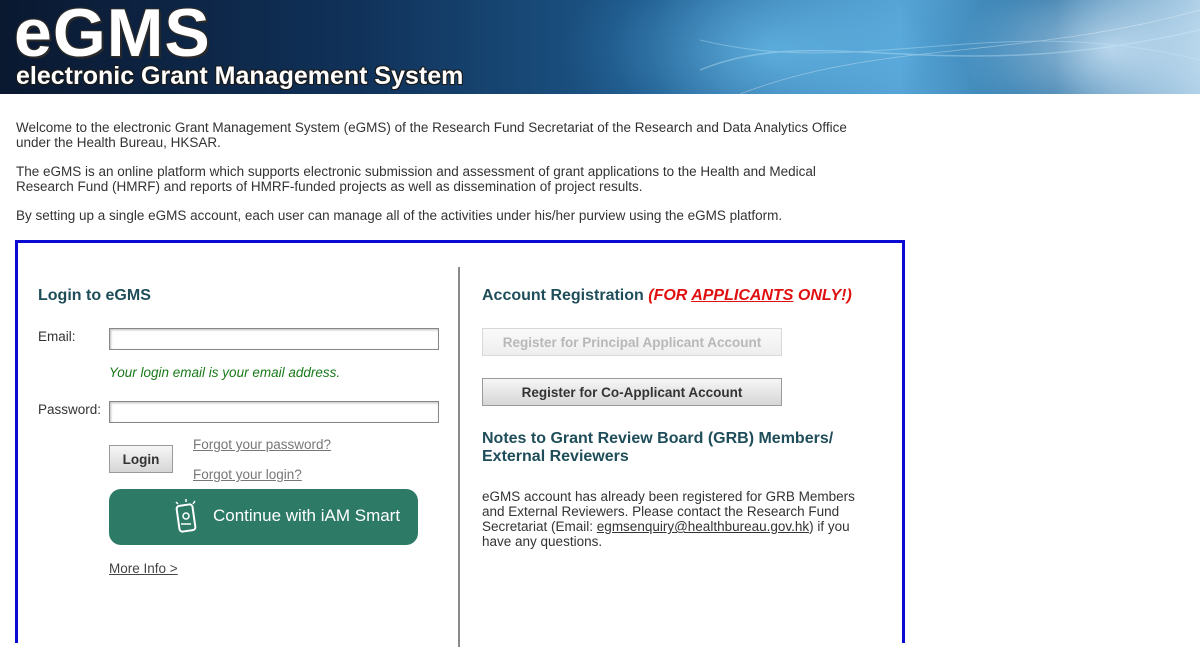  What do you see at coordinates (141, 459) in the screenshot?
I see `login-button: Login` at bounding box center [141, 459].